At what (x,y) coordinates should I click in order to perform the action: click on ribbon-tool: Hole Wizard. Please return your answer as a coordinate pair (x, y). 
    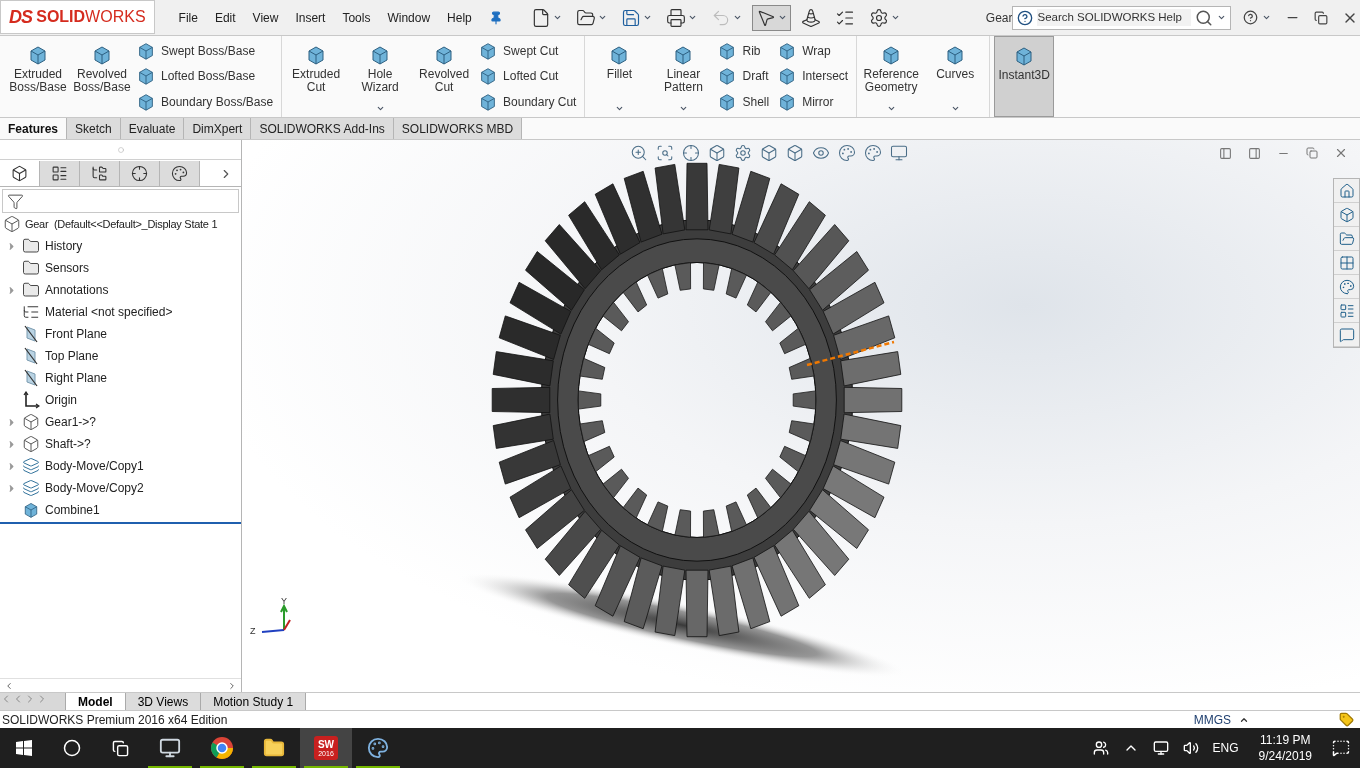
    Looking at the image, I should click on (380, 76).